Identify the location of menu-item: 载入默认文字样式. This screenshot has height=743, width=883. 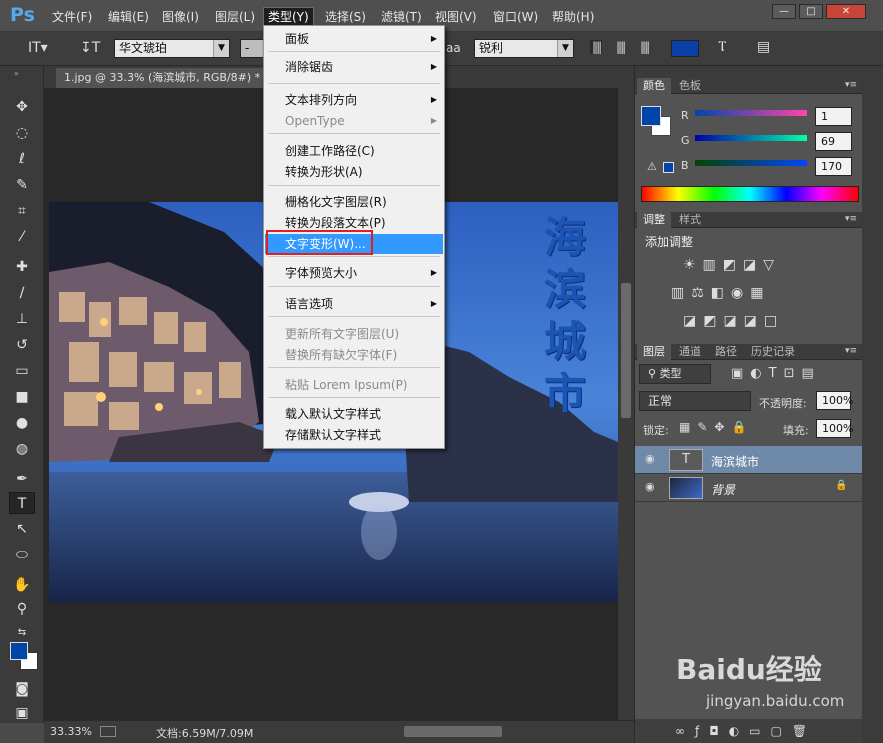
(354, 414).